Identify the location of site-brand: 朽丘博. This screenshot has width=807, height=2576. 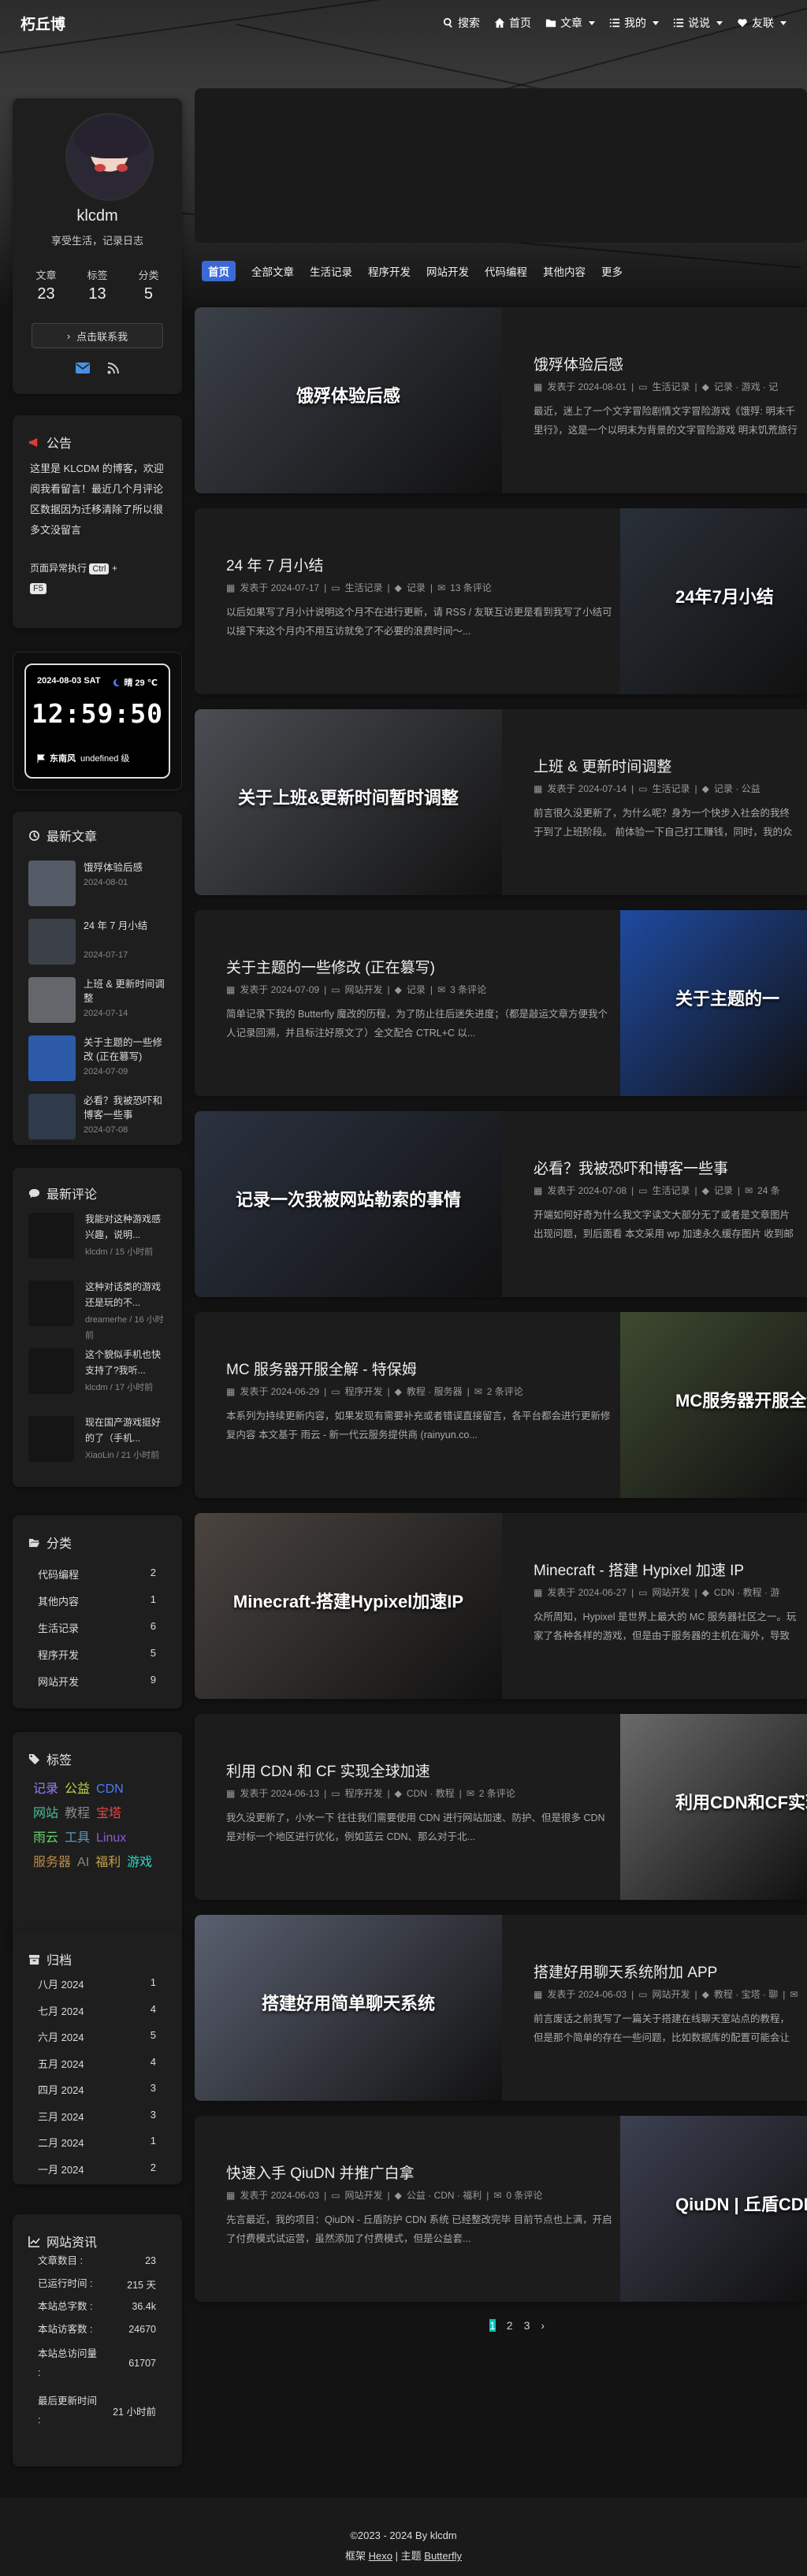
(42, 23).